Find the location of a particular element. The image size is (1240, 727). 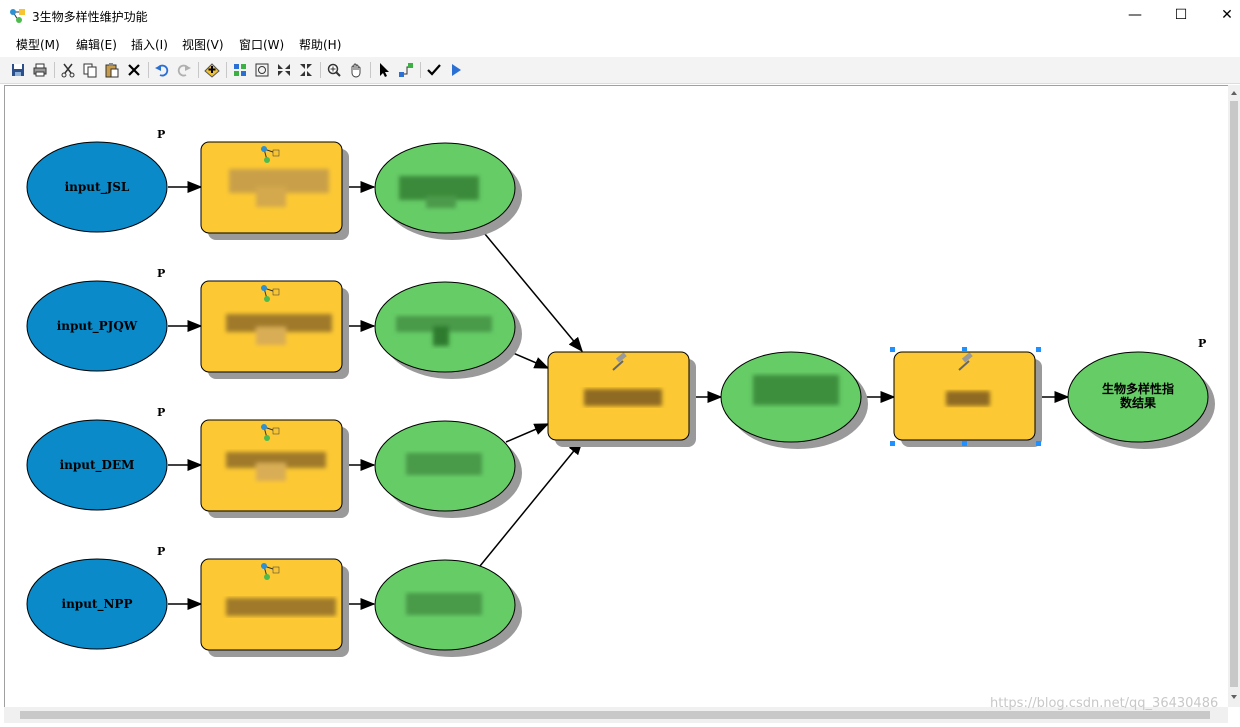

tool-node-combine is located at coordinates (621, 399).